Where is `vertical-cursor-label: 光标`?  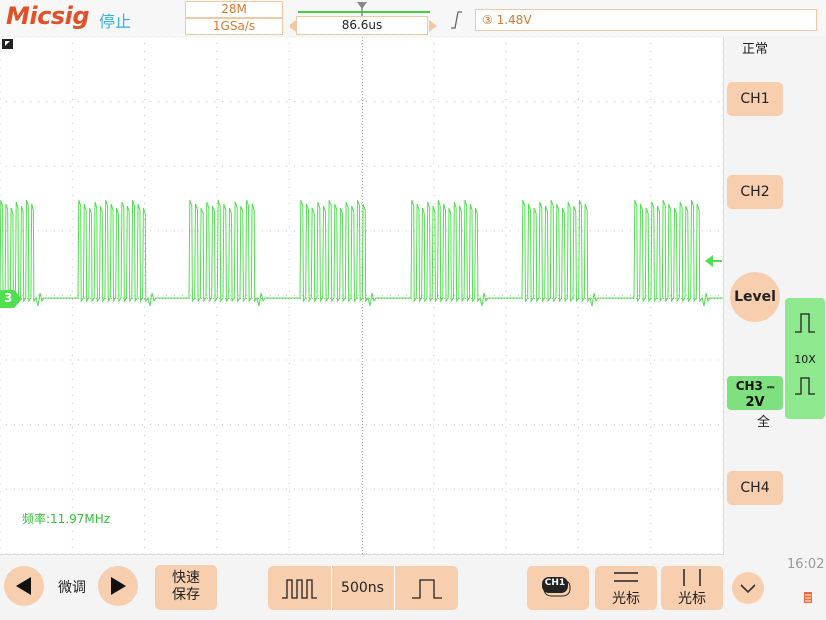 vertical-cursor-label: 光标 is located at coordinates (692, 599).